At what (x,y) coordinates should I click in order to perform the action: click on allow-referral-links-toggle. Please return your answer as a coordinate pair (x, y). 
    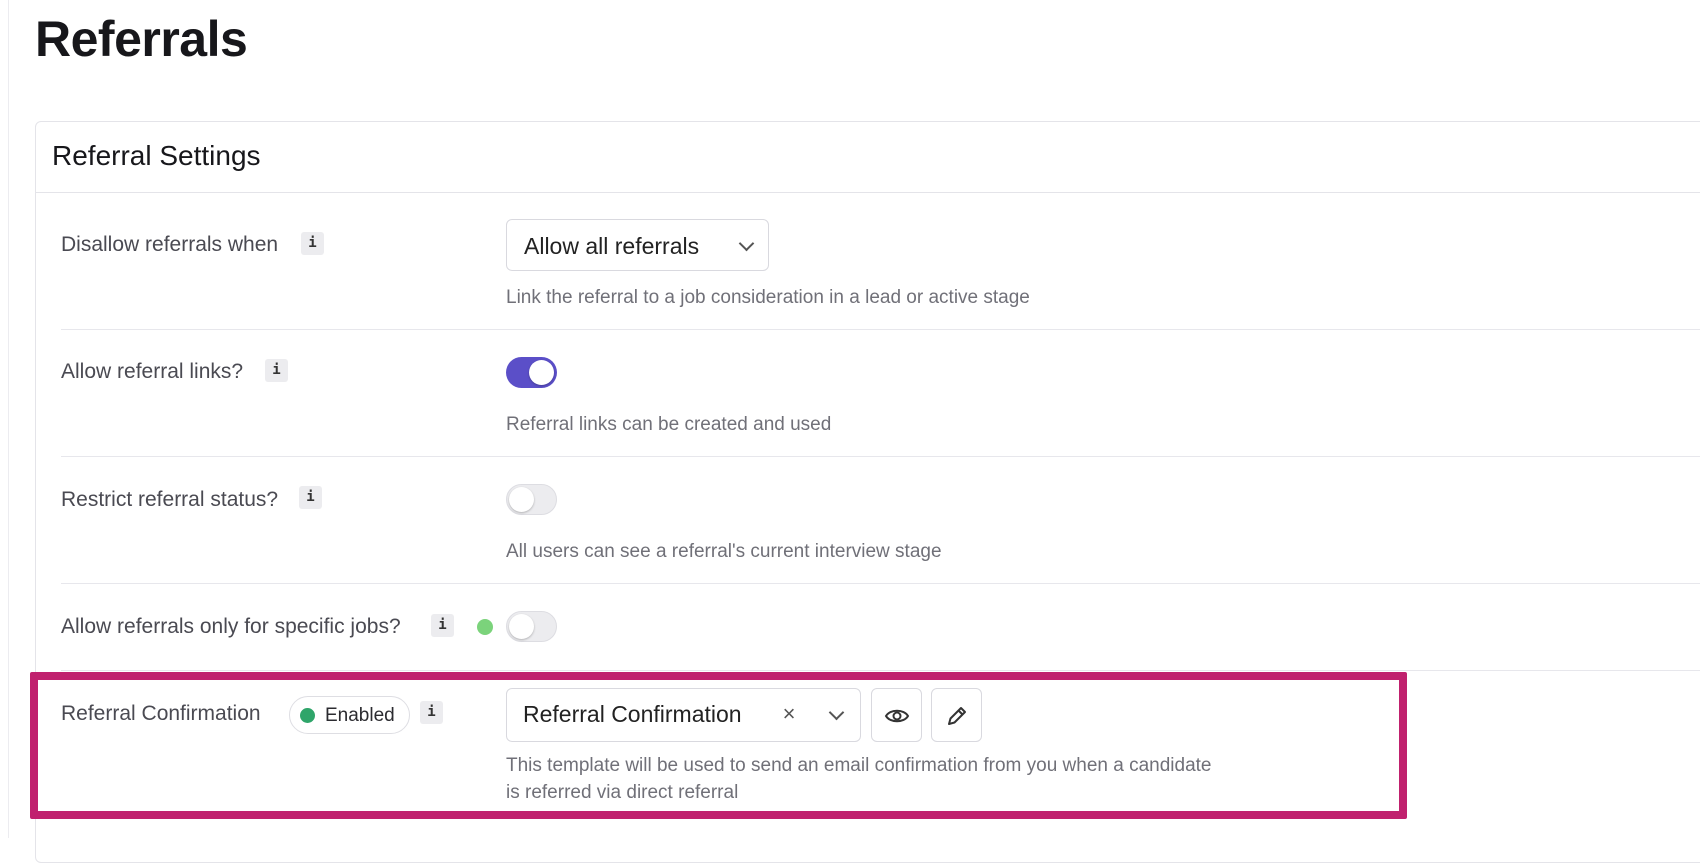
    Looking at the image, I should click on (531, 372).